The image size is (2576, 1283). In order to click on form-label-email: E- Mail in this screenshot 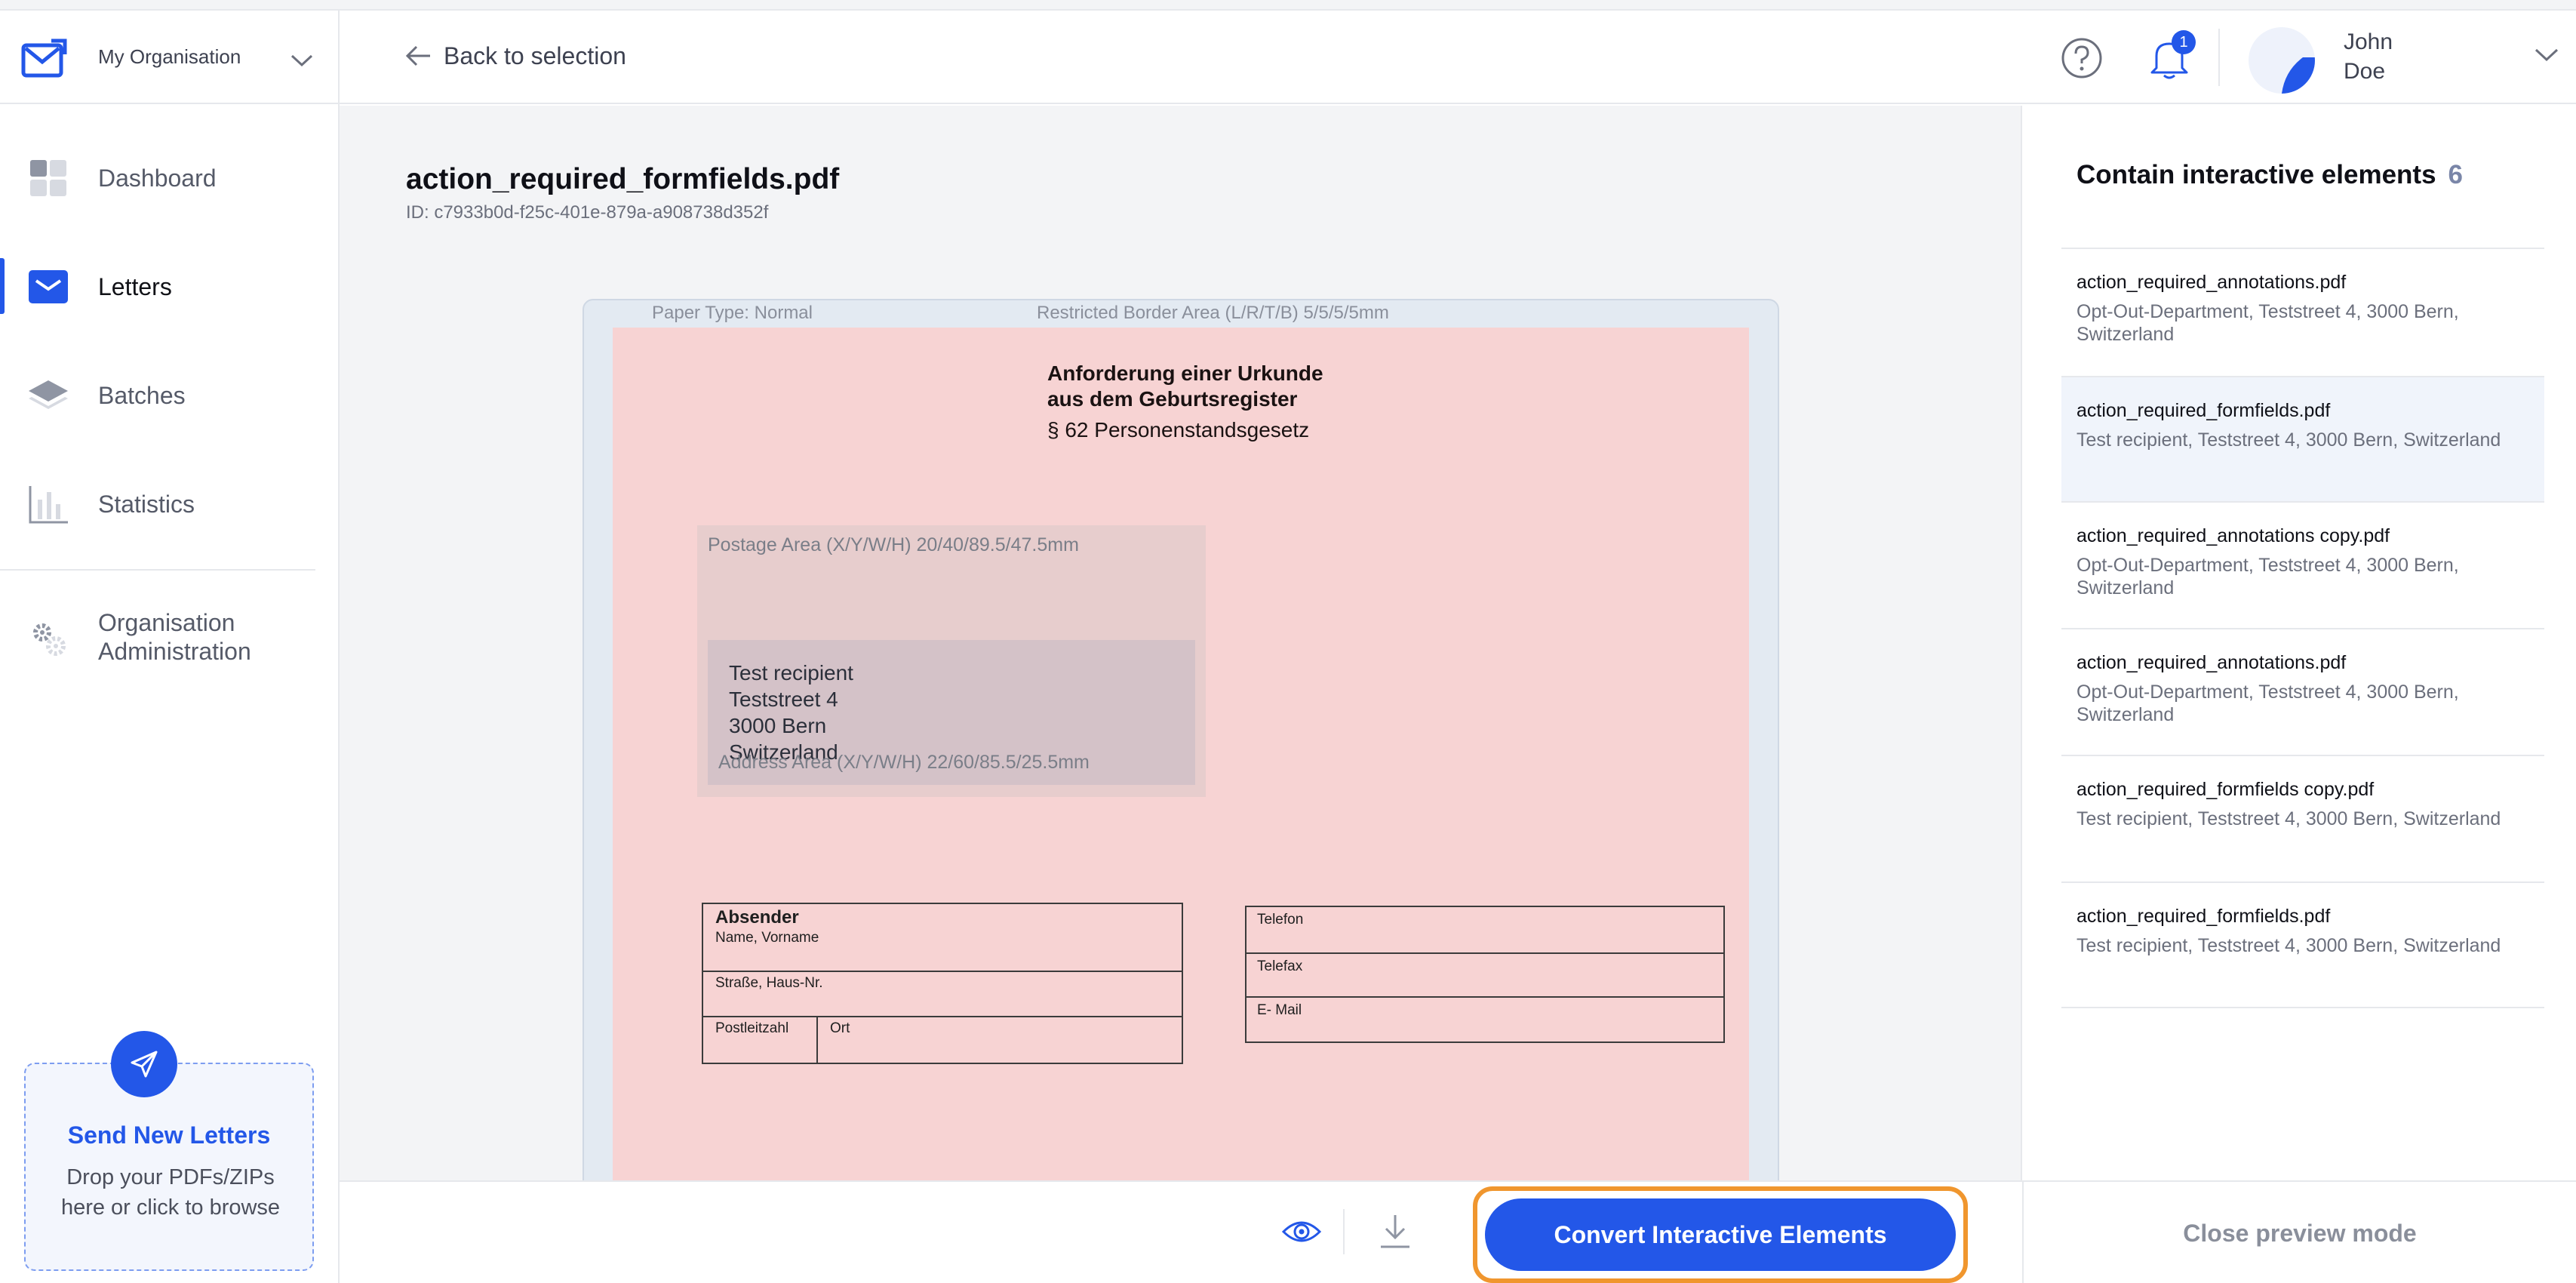, I will do `click(1279, 1010)`.